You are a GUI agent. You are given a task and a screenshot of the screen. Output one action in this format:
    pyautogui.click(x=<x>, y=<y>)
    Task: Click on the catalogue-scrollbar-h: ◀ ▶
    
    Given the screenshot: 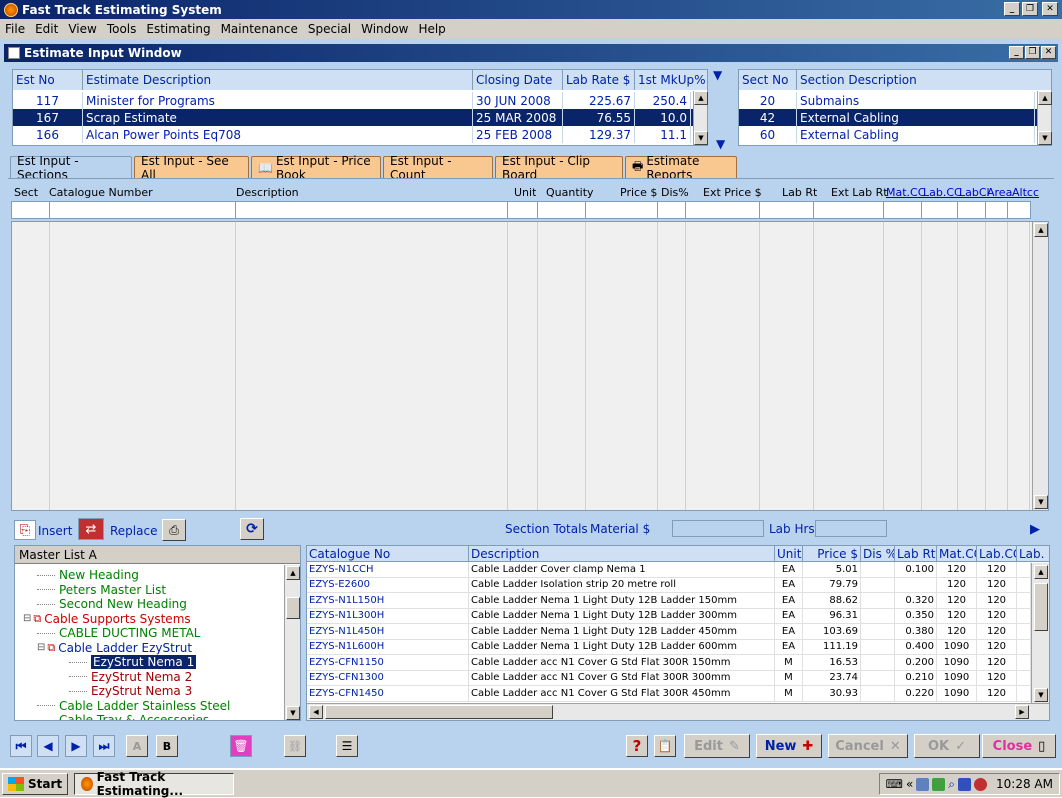 What is the action you would take?
    pyautogui.click(x=678, y=711)
    